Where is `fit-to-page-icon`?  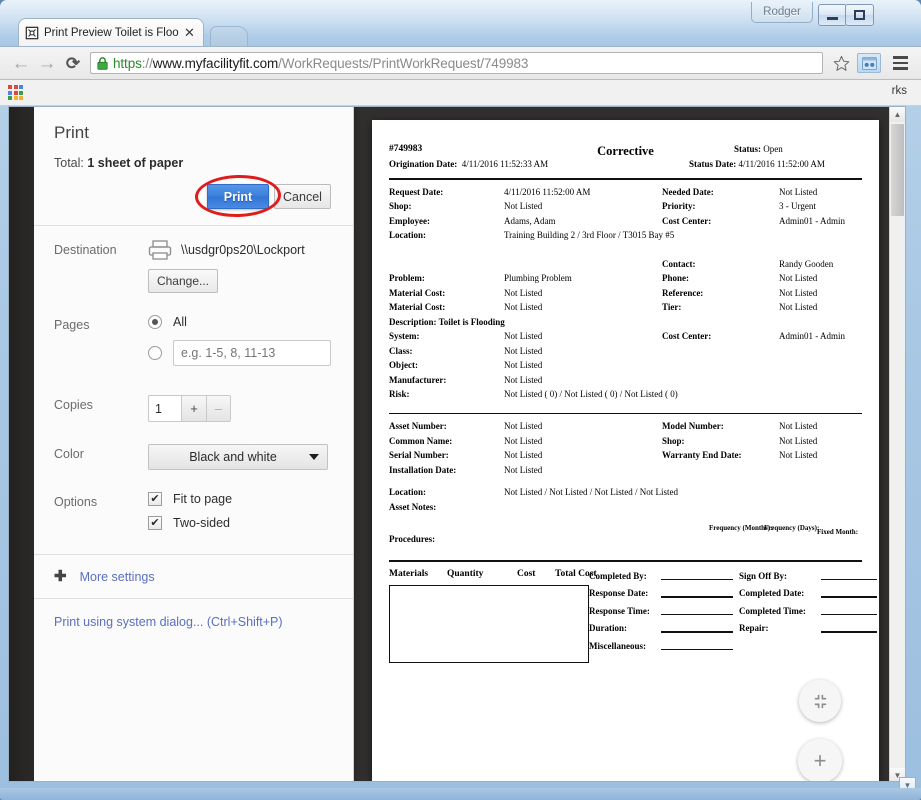
fit-to-page-icon is located at coordinates (820, 701).